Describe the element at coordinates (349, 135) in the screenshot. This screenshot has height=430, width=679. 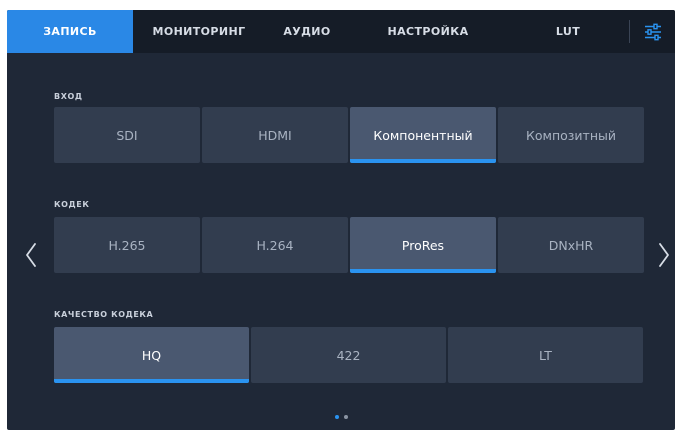
I see `input-selector: SDI HDMI Компонентный Композитный` at that location.